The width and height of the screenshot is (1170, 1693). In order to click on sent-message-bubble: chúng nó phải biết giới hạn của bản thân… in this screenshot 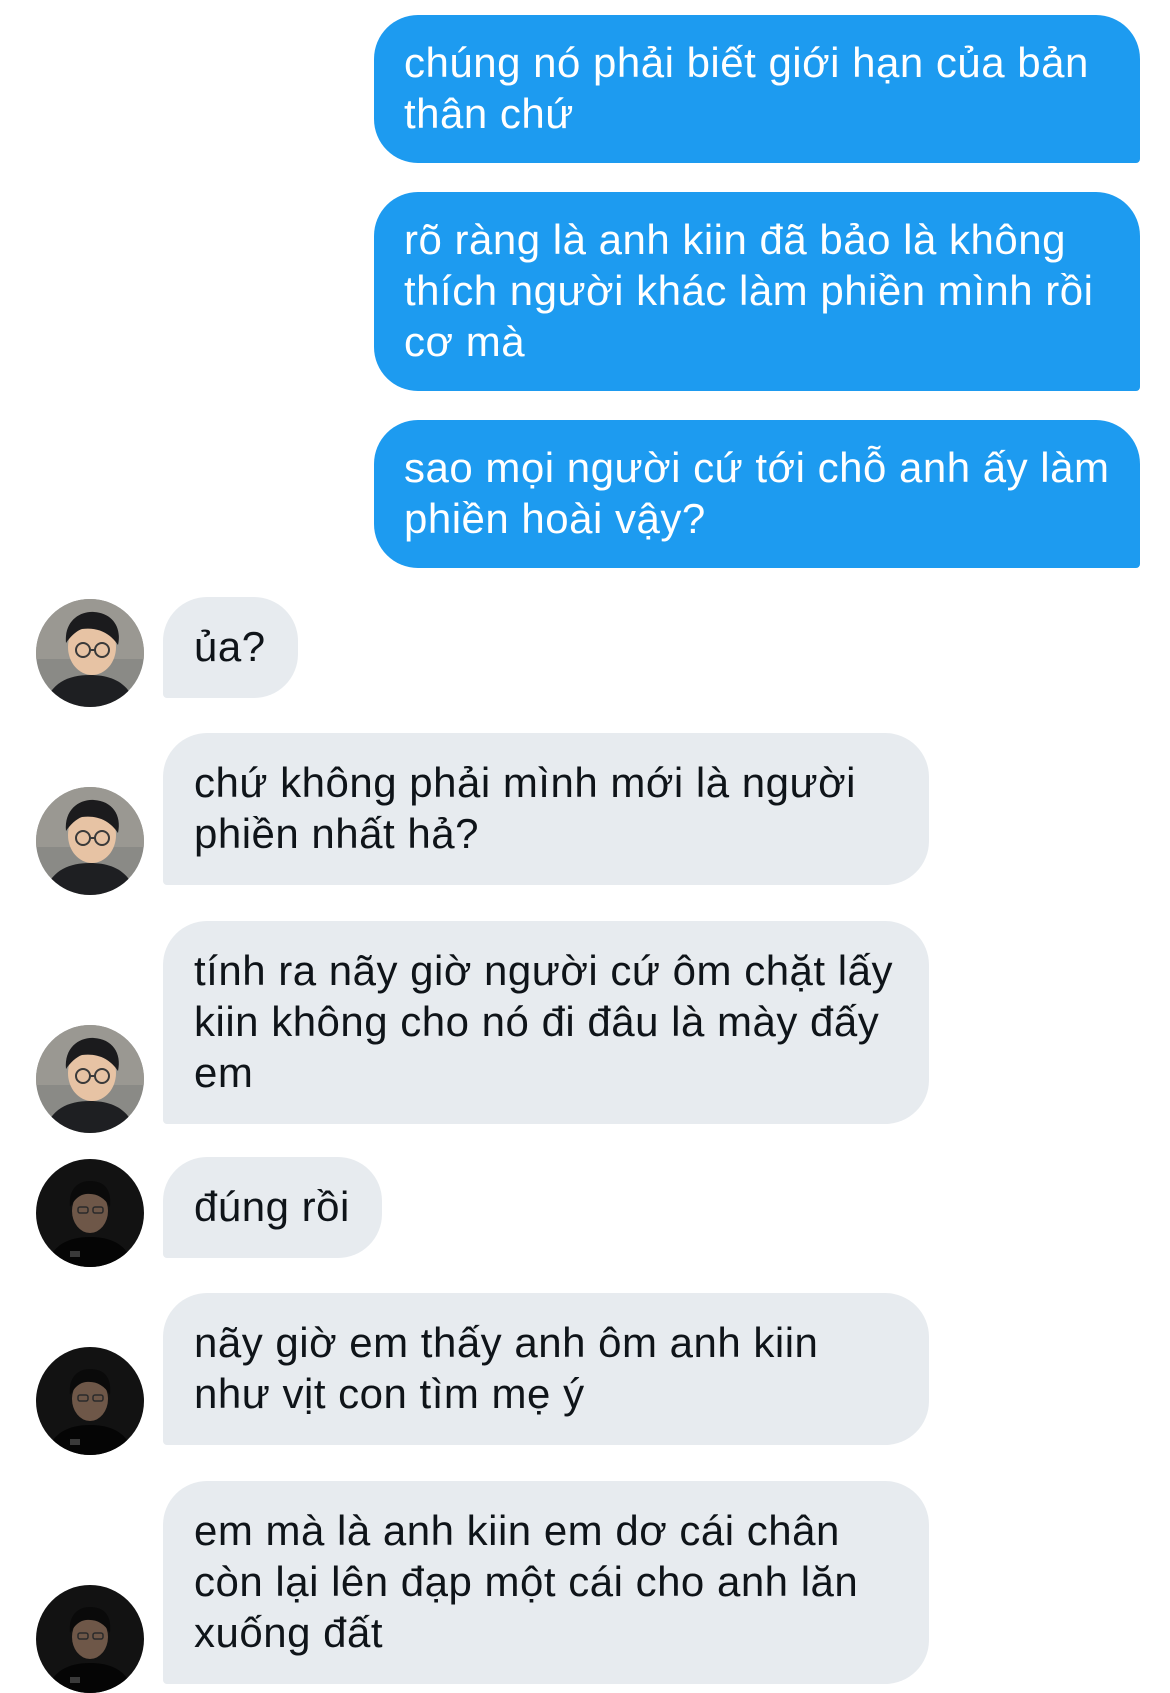, I will do `click(757, 89)`.